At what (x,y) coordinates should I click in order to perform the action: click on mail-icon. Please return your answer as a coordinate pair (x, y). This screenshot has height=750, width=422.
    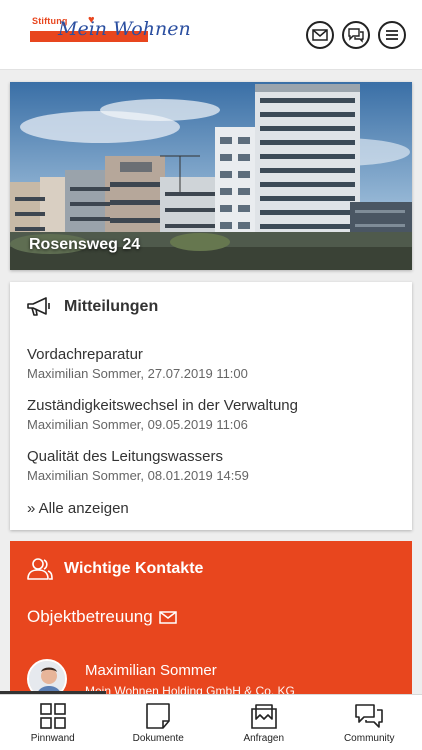
    Looking at the image, I should click on (320, 35).